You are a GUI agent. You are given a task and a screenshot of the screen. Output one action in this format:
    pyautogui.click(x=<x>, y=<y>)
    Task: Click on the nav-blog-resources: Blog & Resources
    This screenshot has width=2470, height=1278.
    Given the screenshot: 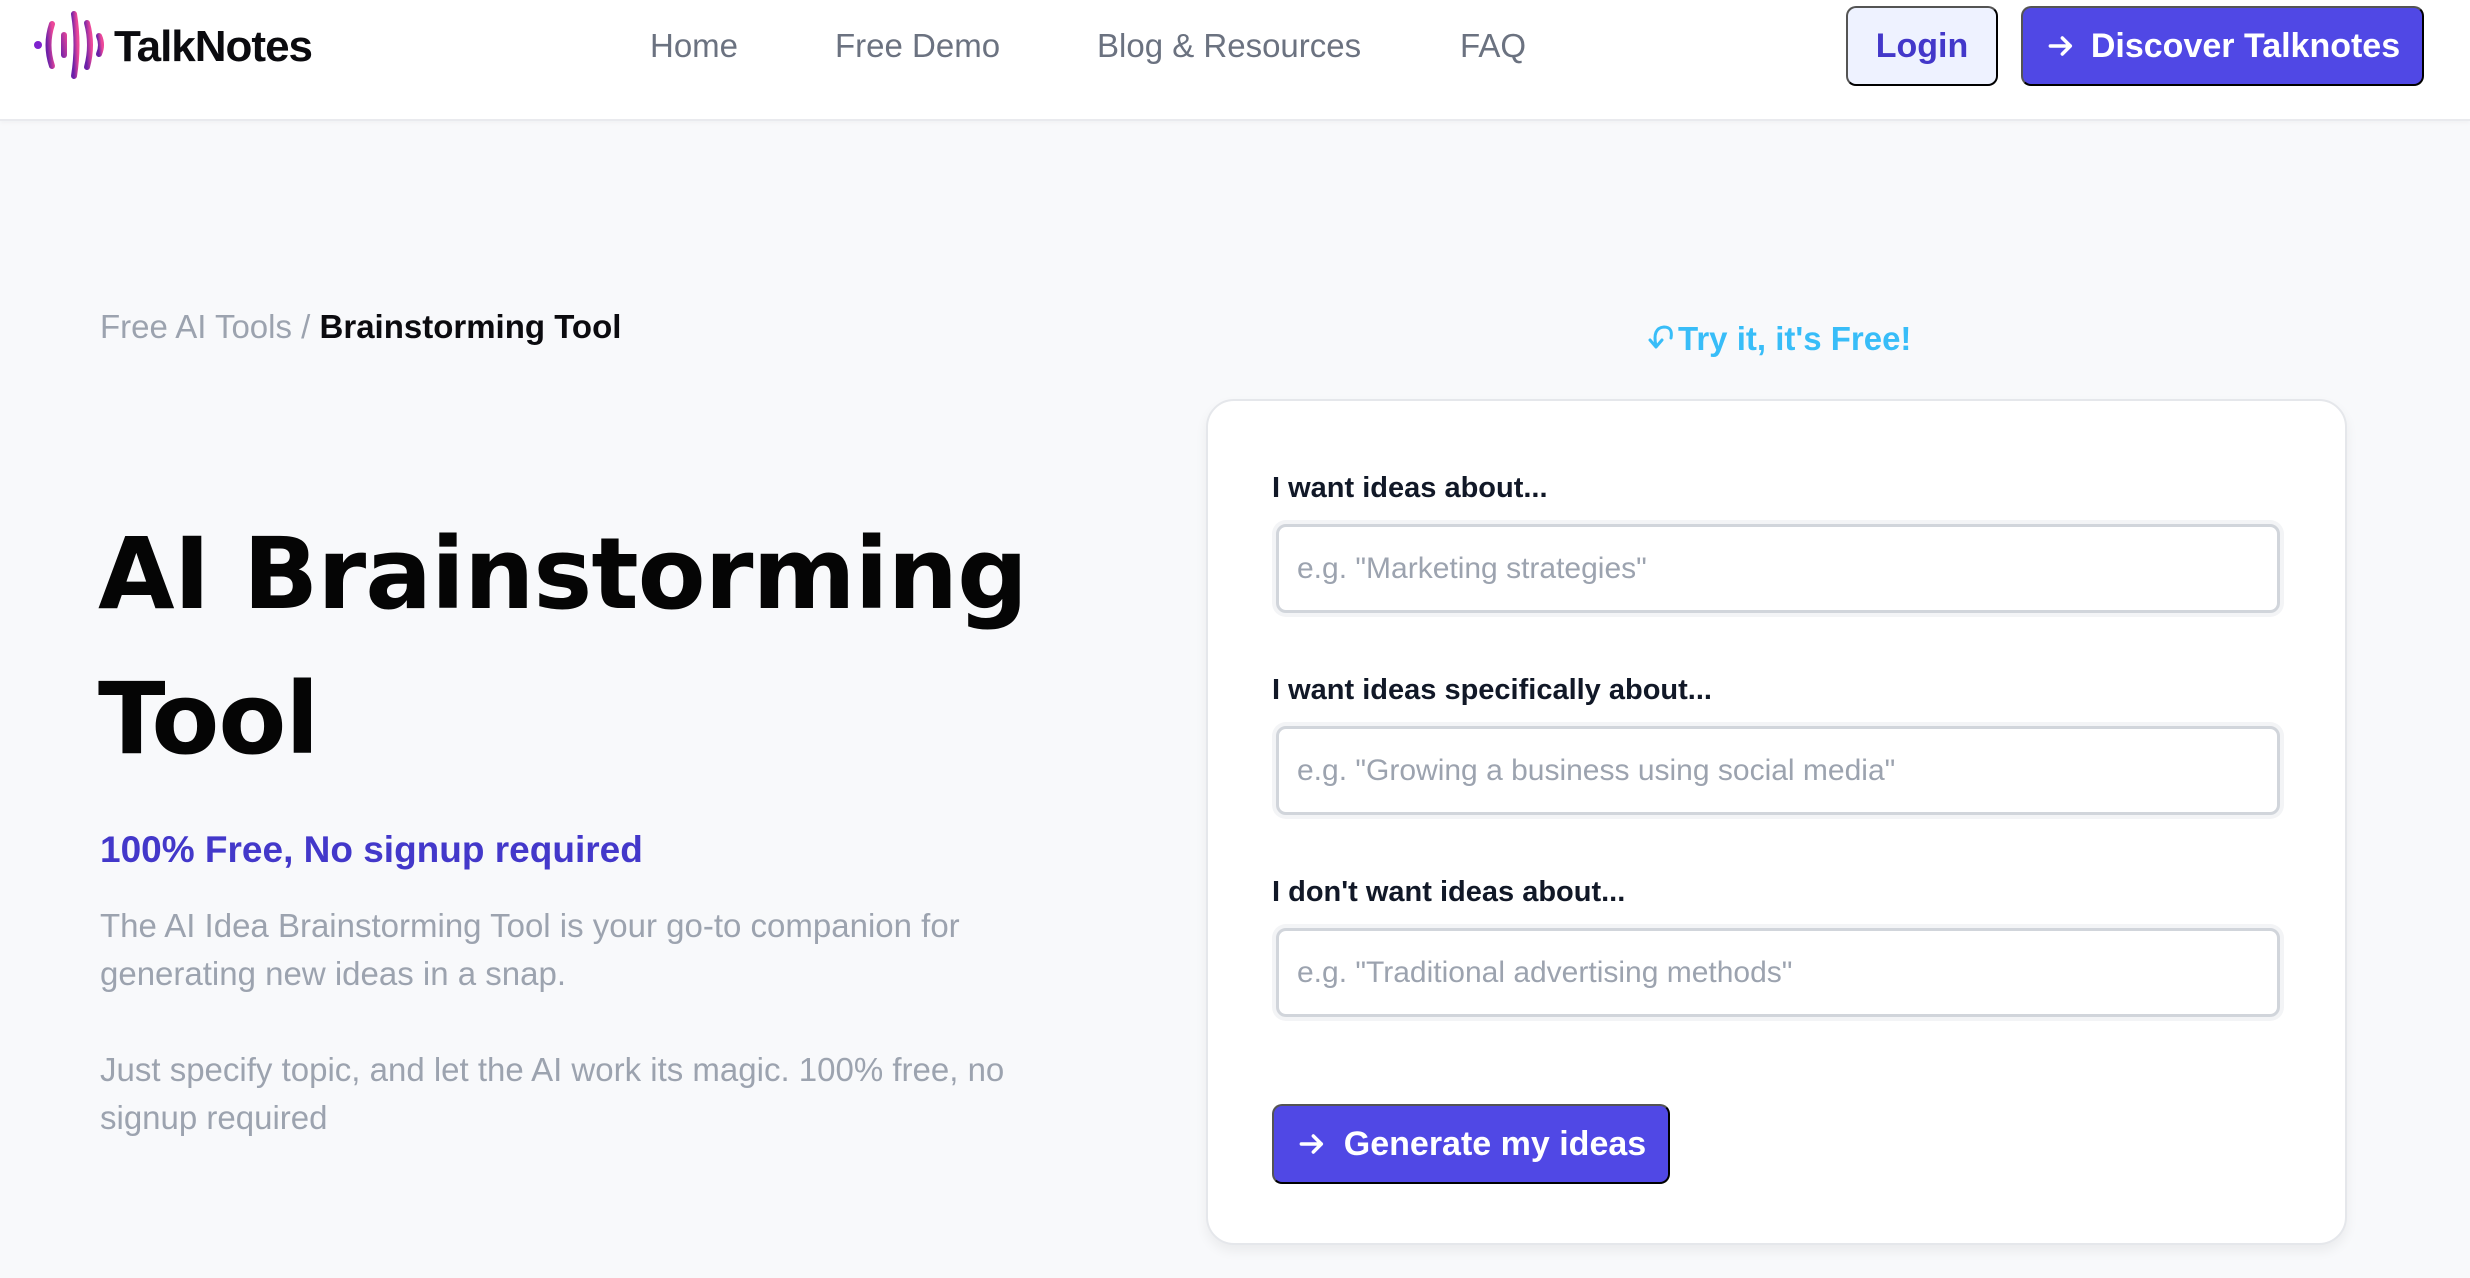 What is the action you would take?
    pyautogui.click(x=1229, y=46)
    